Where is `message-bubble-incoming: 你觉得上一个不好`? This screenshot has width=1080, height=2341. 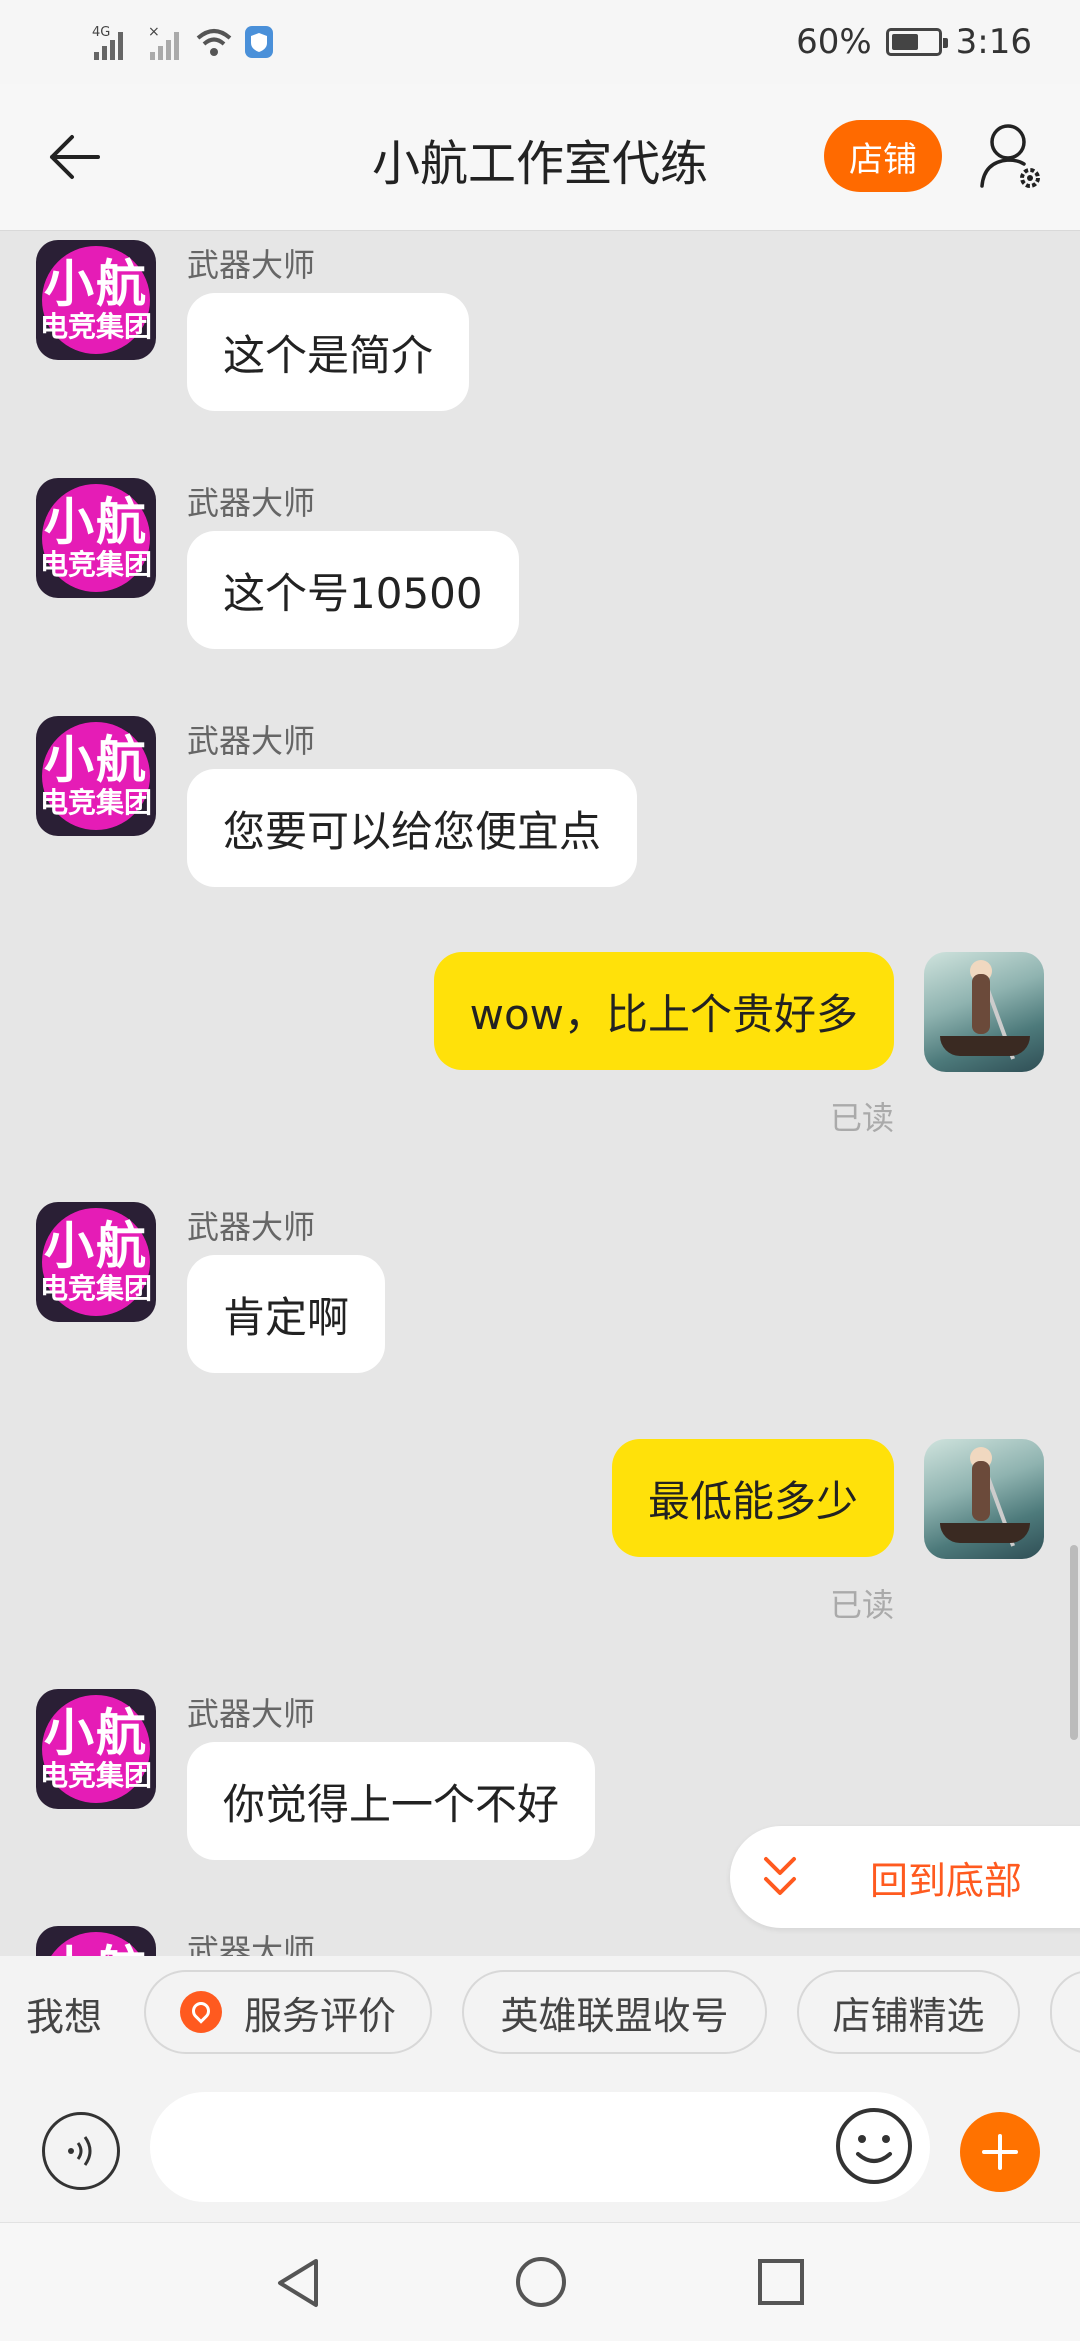 message-bubble-incoming: 你觉得上一个不好 is located at coordinates (391, 1801).